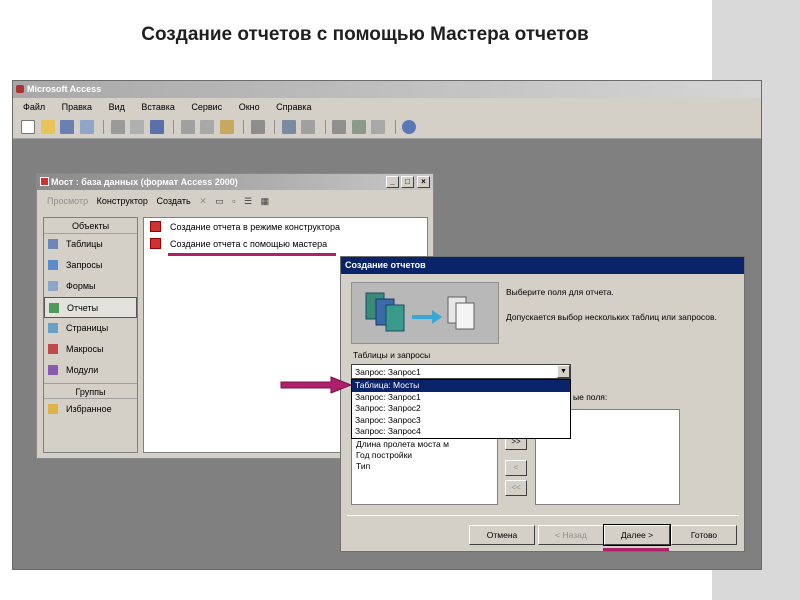  I want to click on objects-modules: Модули, so click(90, 370).